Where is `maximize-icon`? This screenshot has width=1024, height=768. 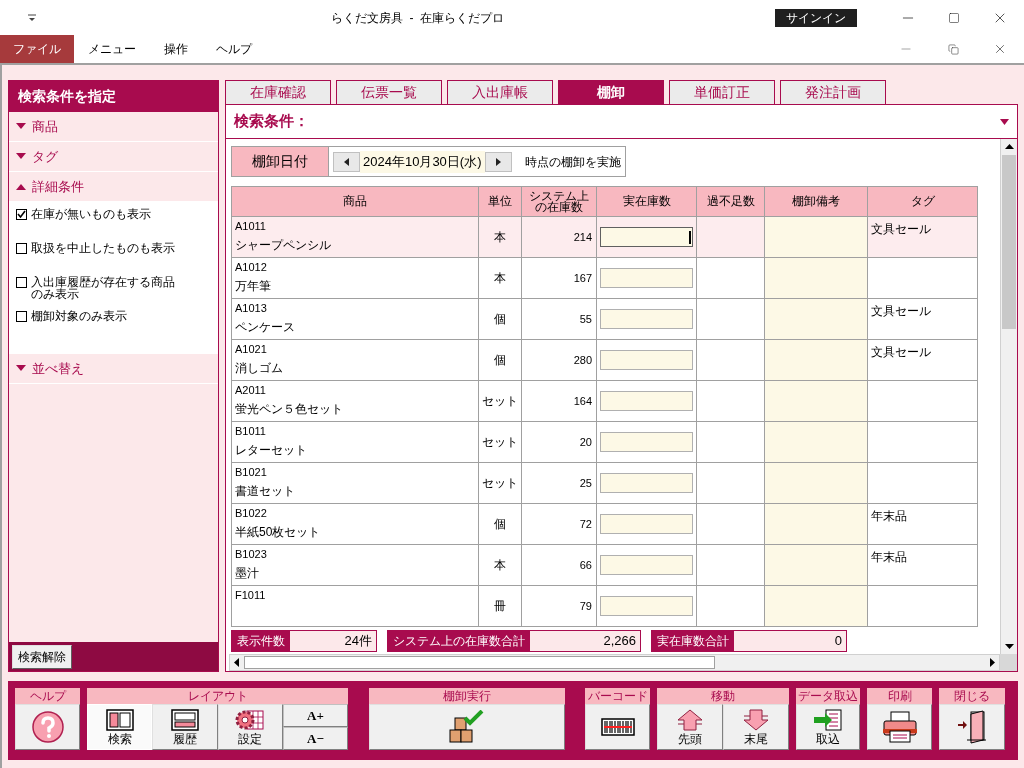 maximize-icon is located at coordinates (954, 17).